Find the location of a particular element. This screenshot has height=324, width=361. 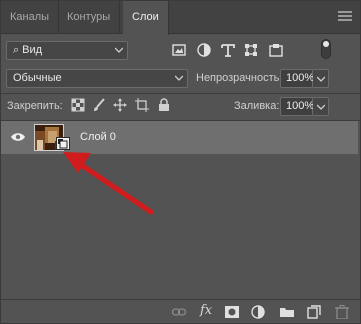

link-icon is located at coordinates (179, 312).